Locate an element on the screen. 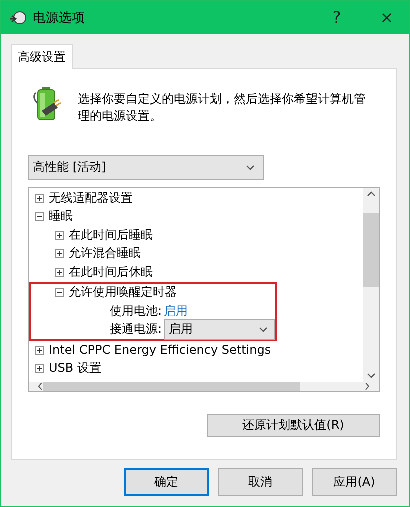 The height and width of the screenshot is (507, 410). setting-dropdown: 启用 is located at coordinates (219, 329).